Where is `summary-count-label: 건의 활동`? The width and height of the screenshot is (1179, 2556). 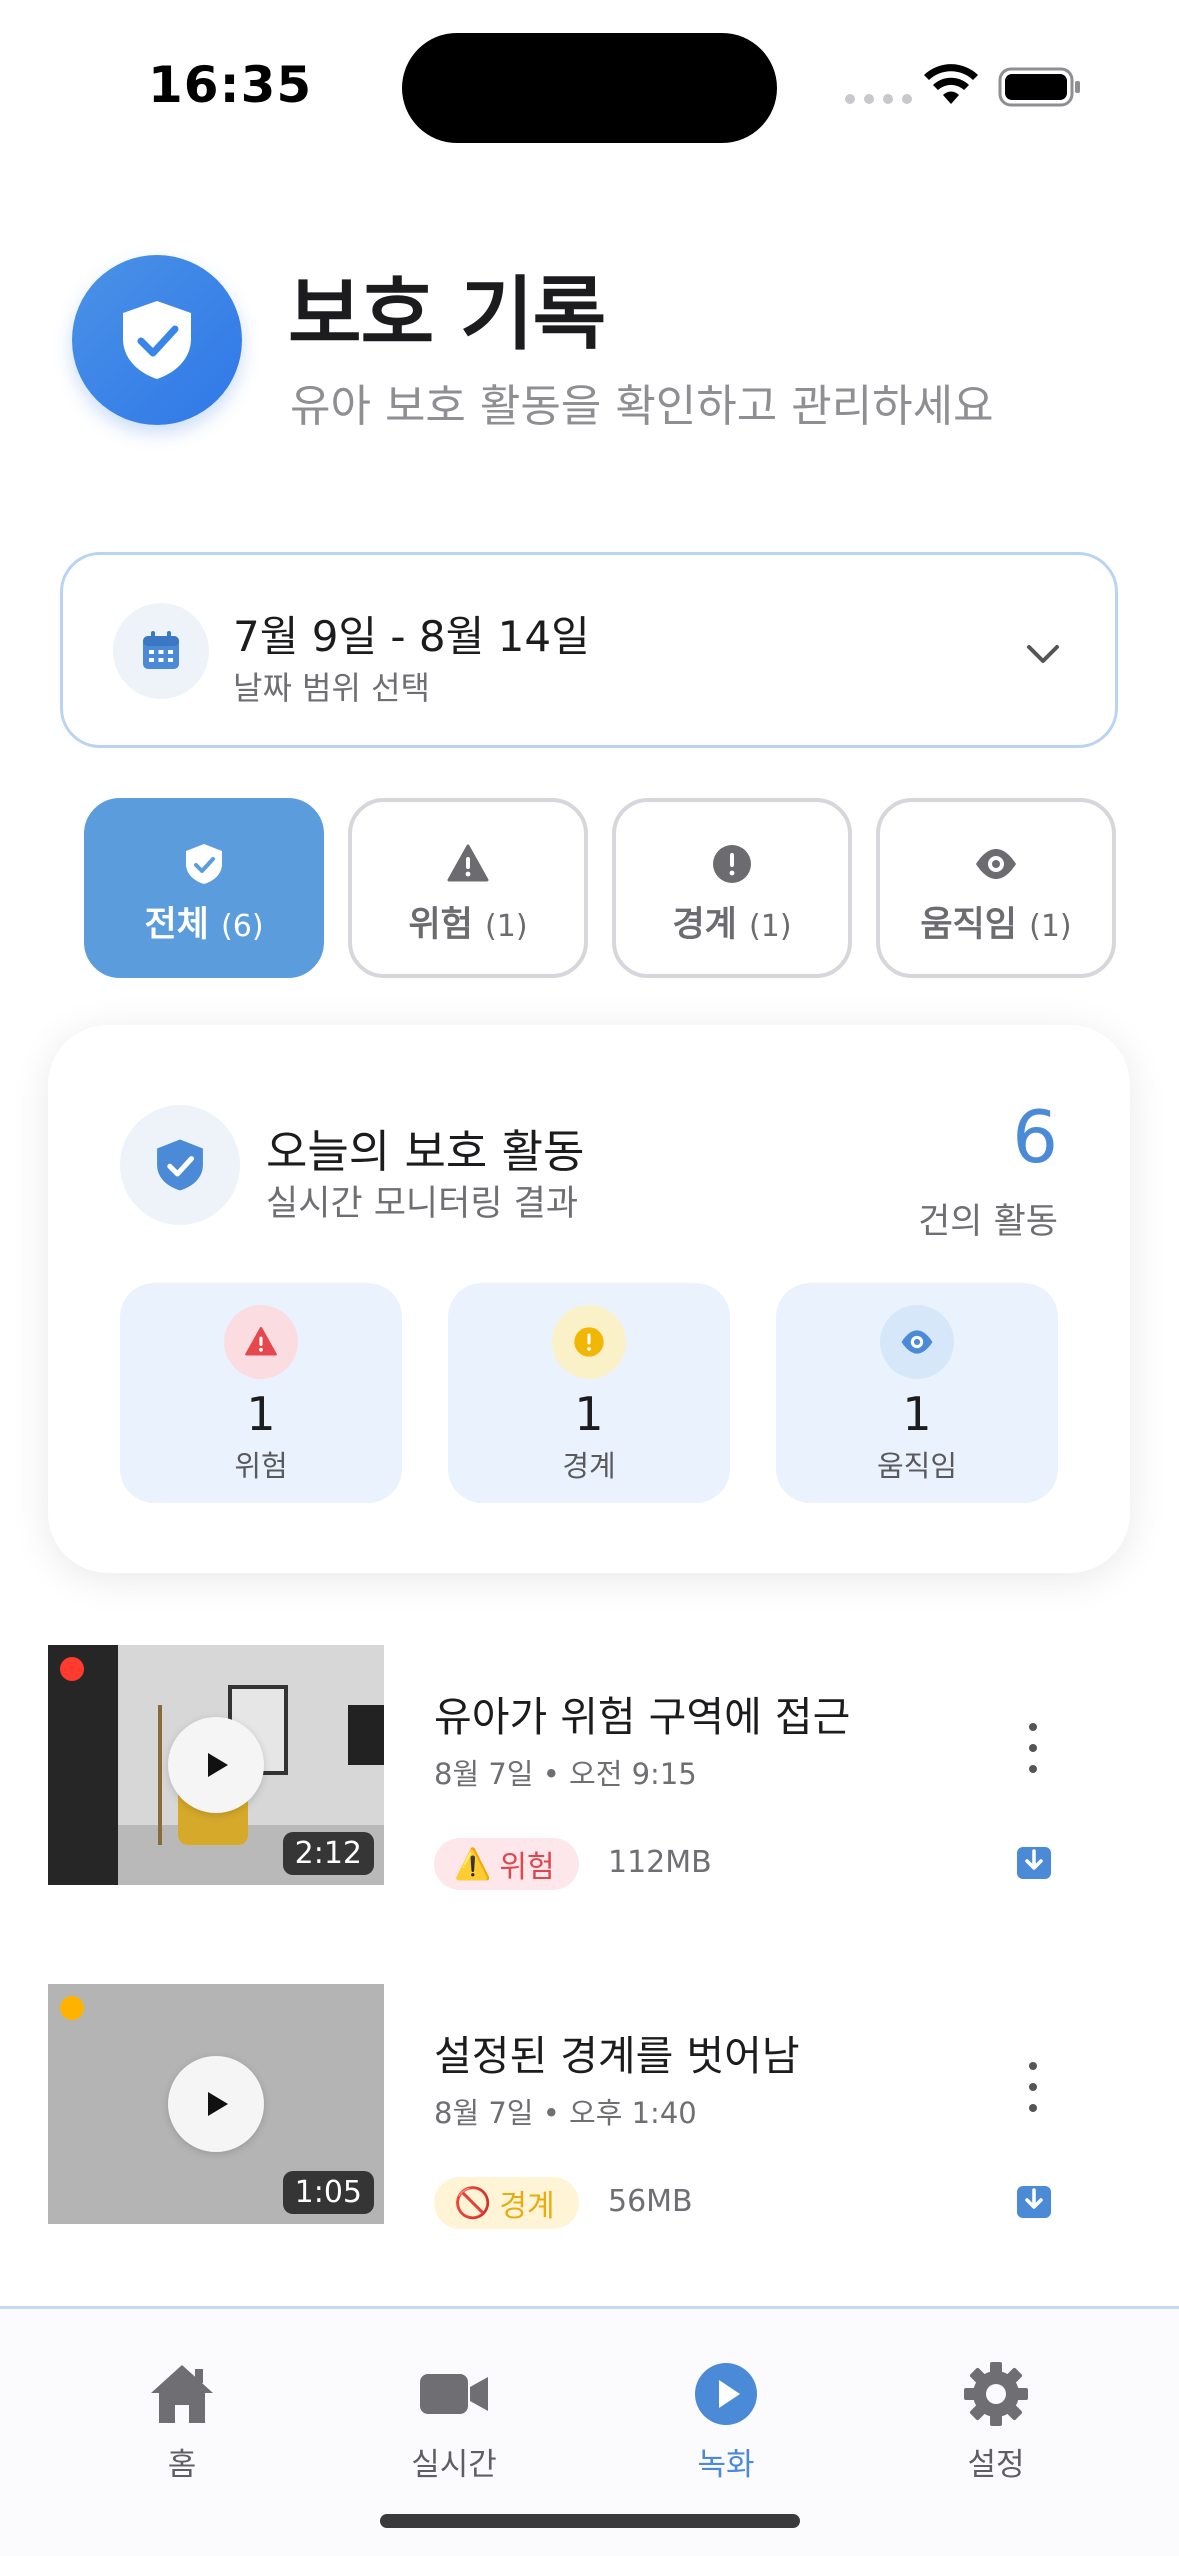 summary-count-label: 건의 활동 is located at coordinates (988, 1222).